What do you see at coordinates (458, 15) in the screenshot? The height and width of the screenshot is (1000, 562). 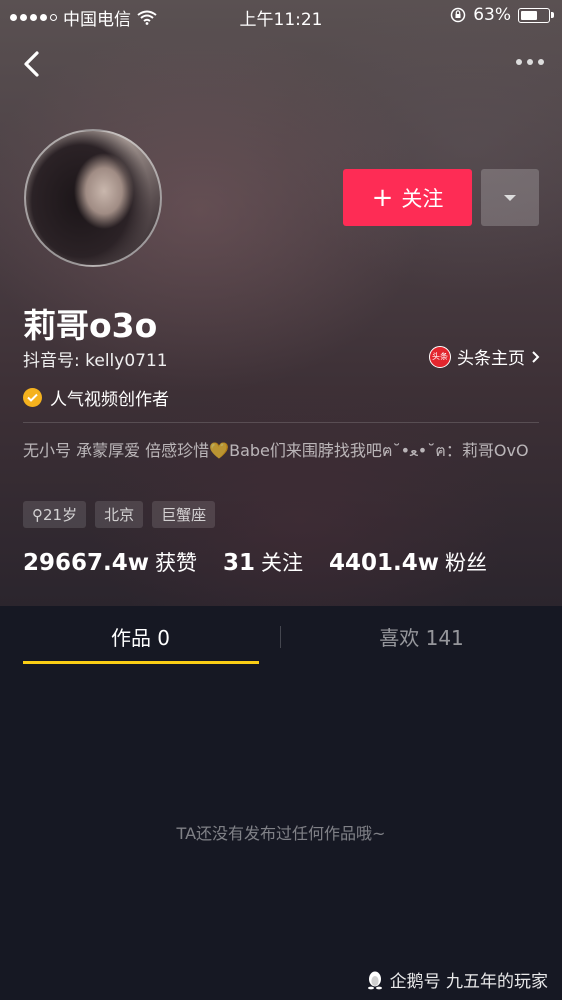 I see `orientation-lock-icon` at bounding box center [458, 15].